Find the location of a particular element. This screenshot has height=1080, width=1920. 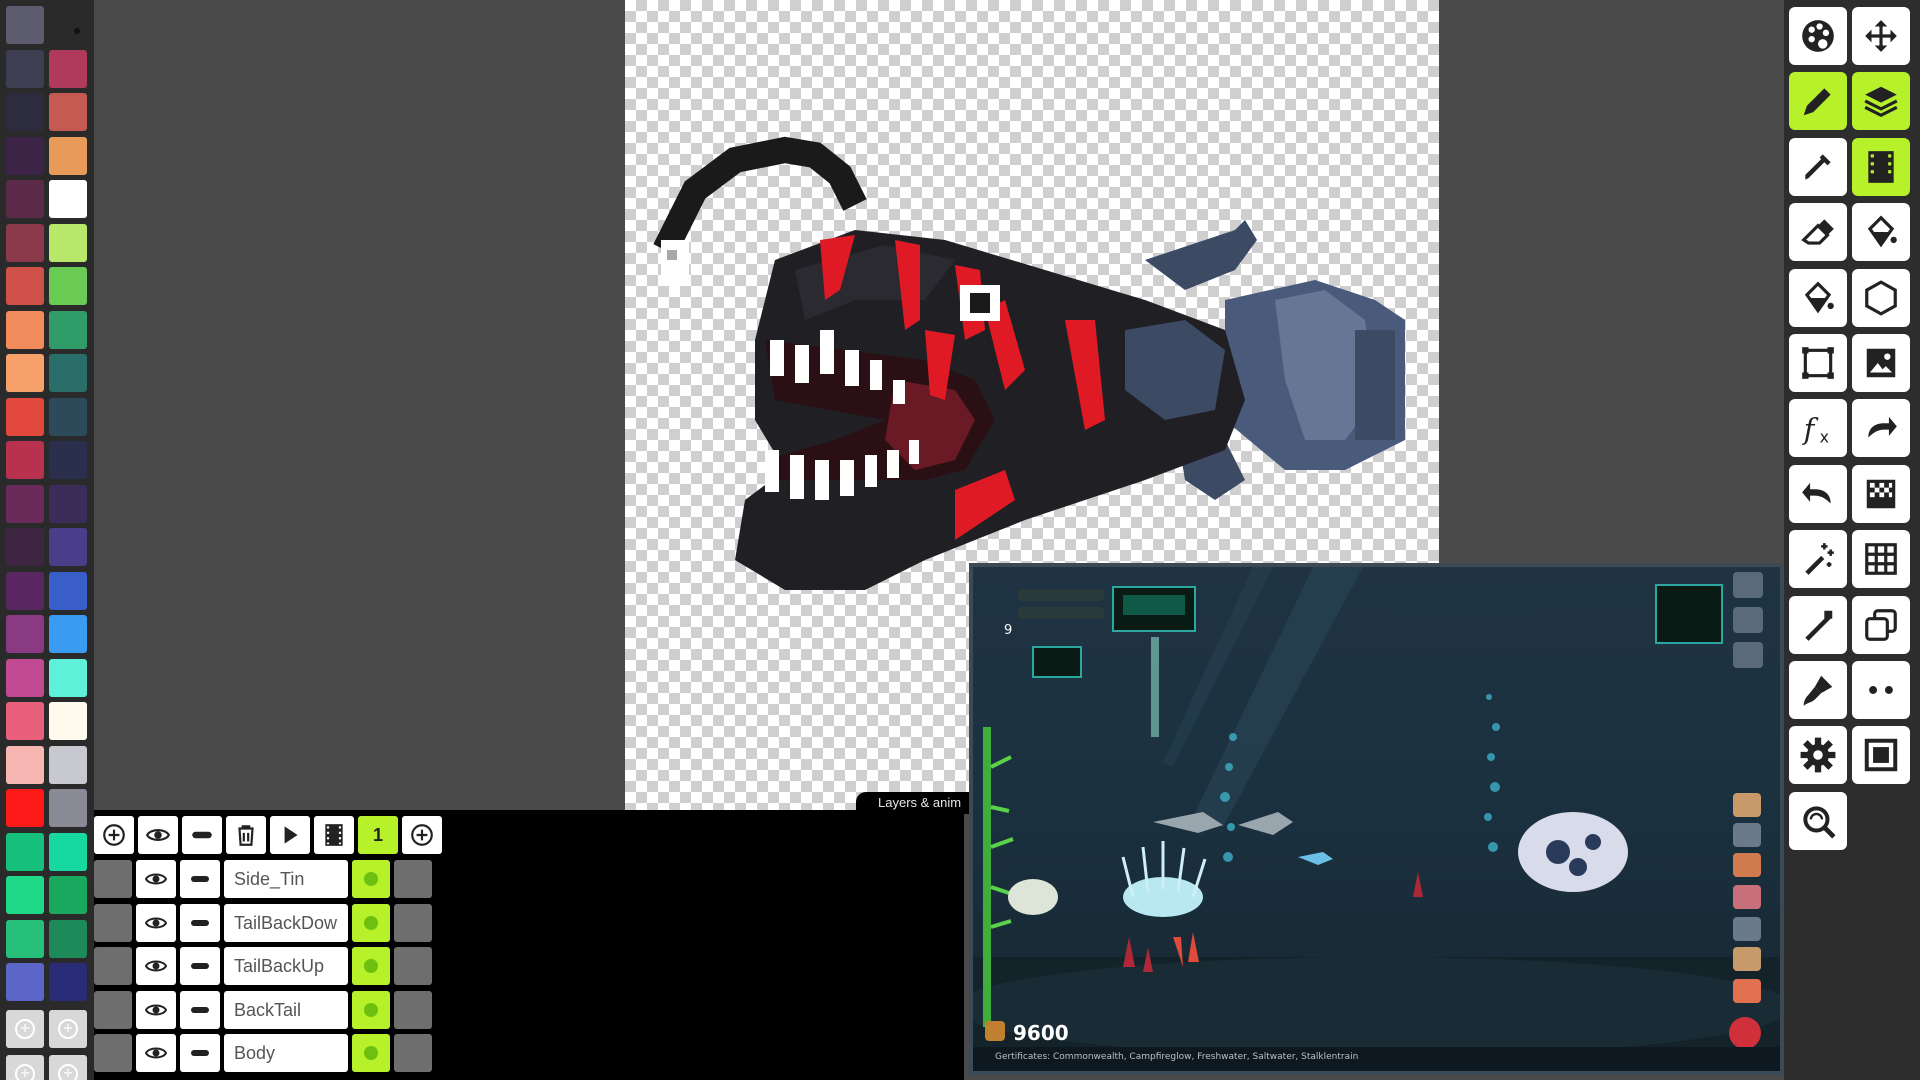

grid-tool-button is located at coordinates (1881, 559).